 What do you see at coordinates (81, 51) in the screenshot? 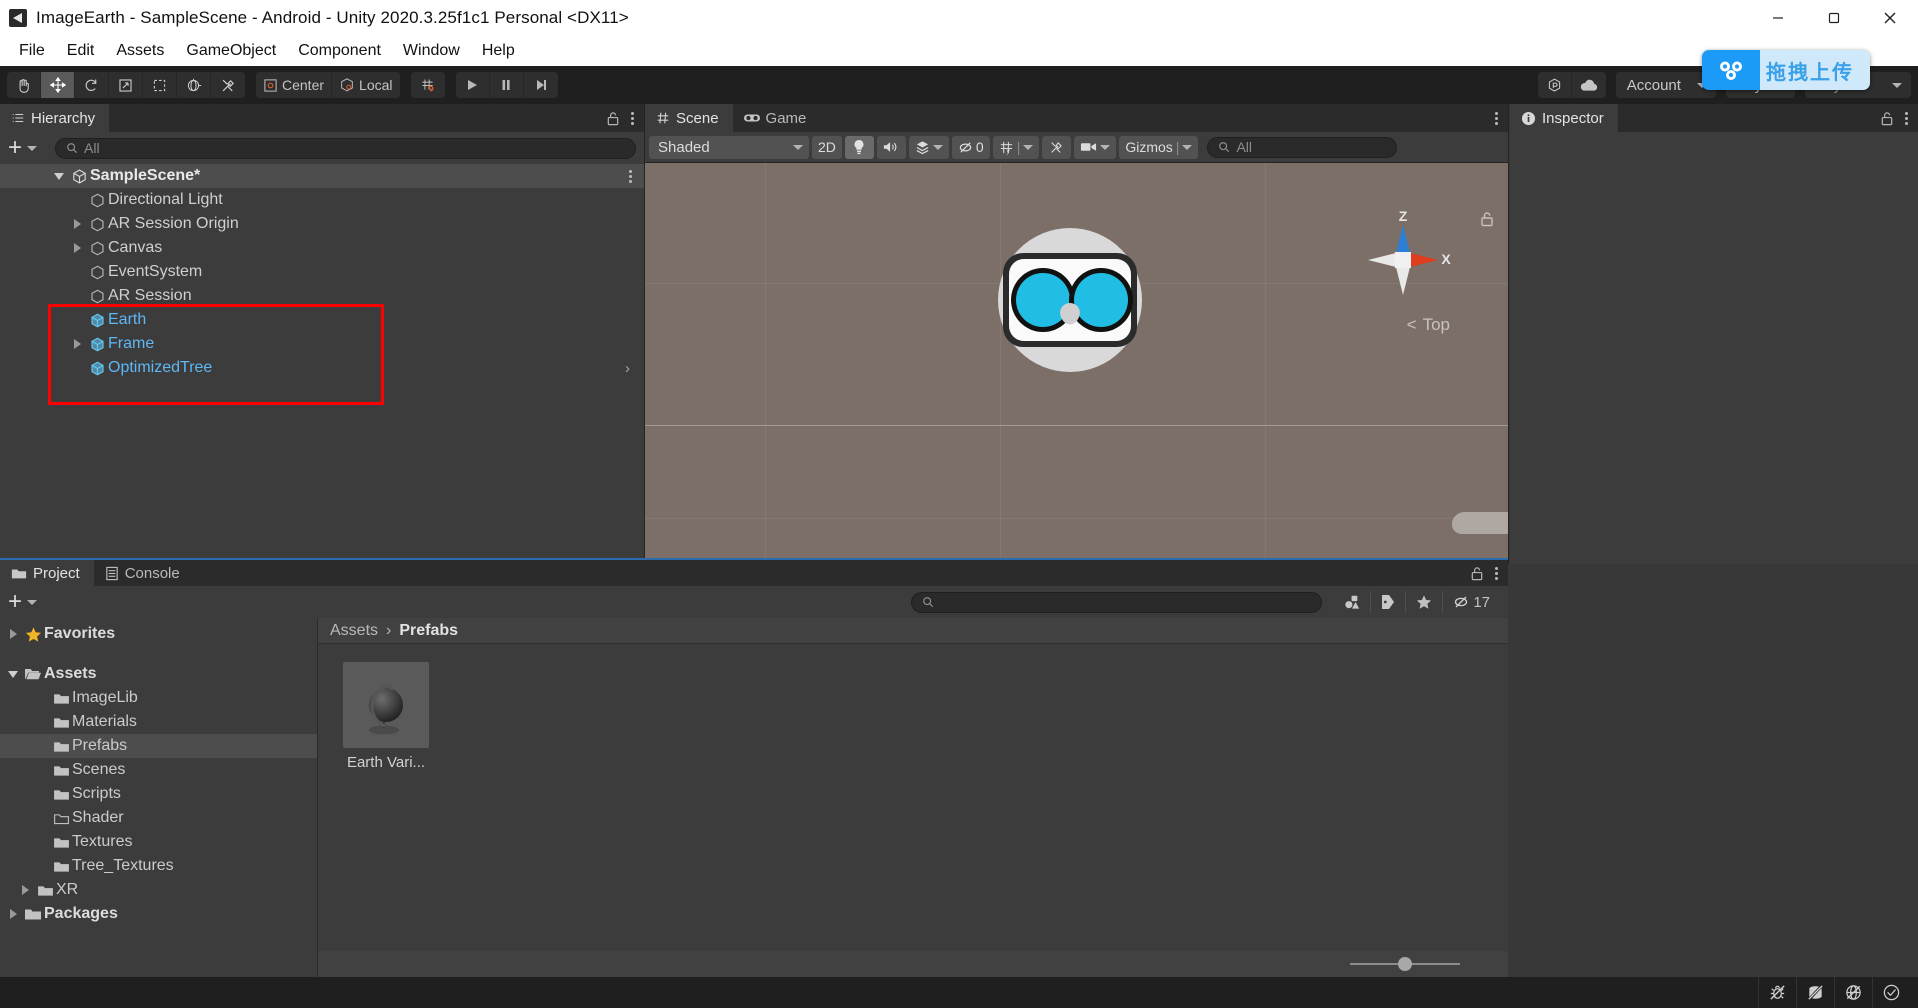
I see `menu-edit: Edit` at bounding box center [81, 51].